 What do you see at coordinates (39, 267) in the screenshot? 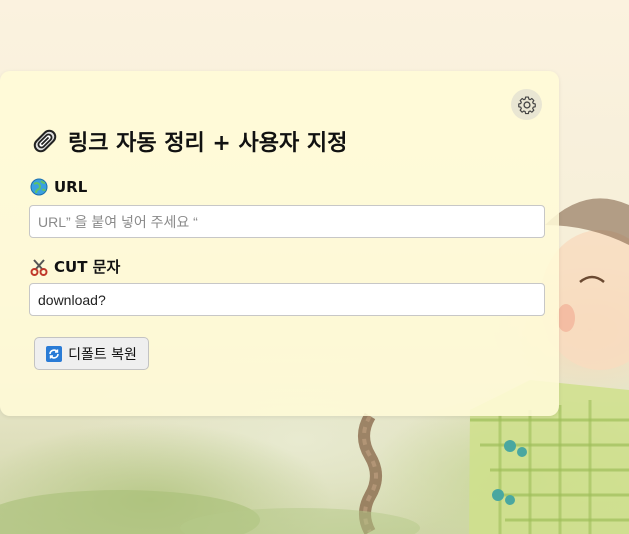
I see `scissors-icon` at bounding box center [39, 267].